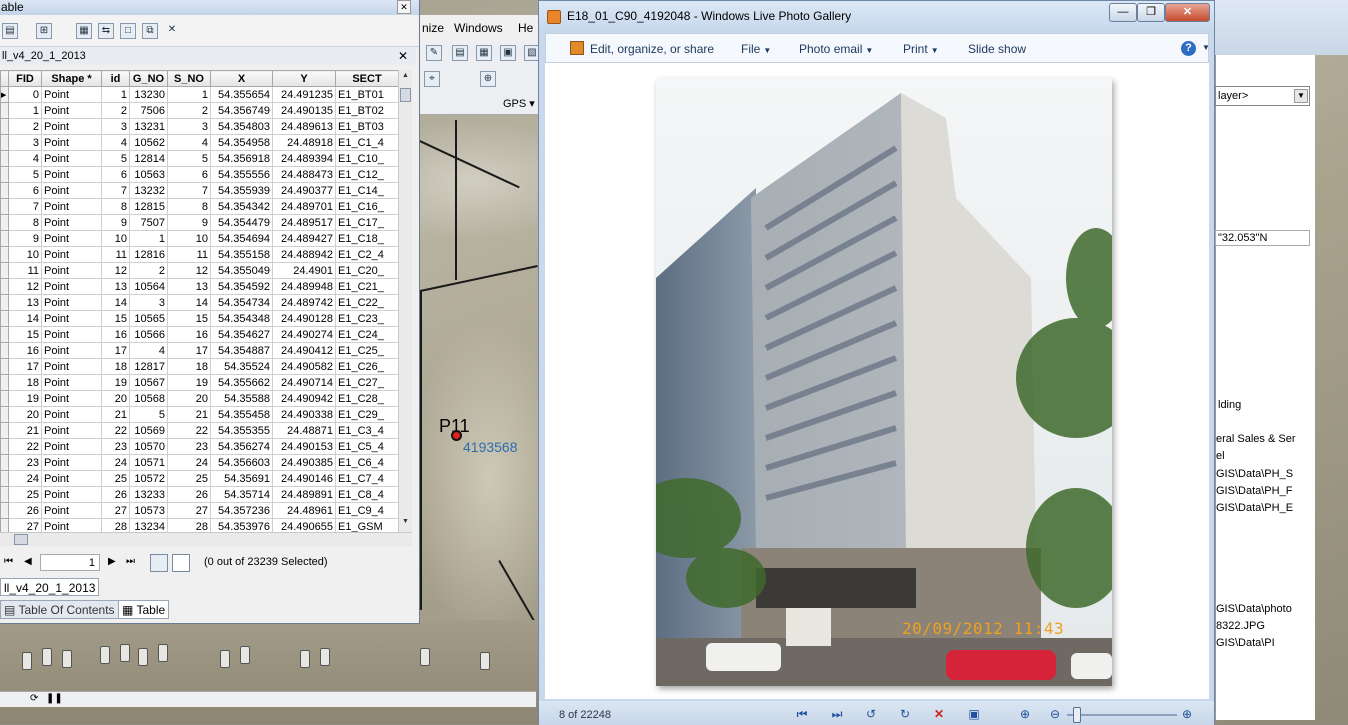 Image resolution: width=1348 pixels, height=725 pixels. What do you see at coordinates (199, 510) in the screenshot?
I see `table-row: 26 Point 27 10573 27 54.357236 24.48961 E1_C9_4` at bounding box center [199, 510].